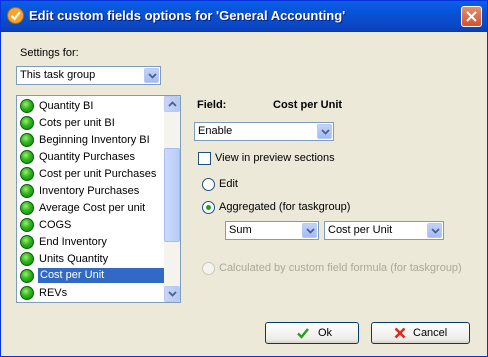 The height and width of the screenshot is (357, 488). What do you see at coordinates (430, 333) in the screenshot?
I see `cancel-button-label: Cancel` at bounding box center [430, 333].